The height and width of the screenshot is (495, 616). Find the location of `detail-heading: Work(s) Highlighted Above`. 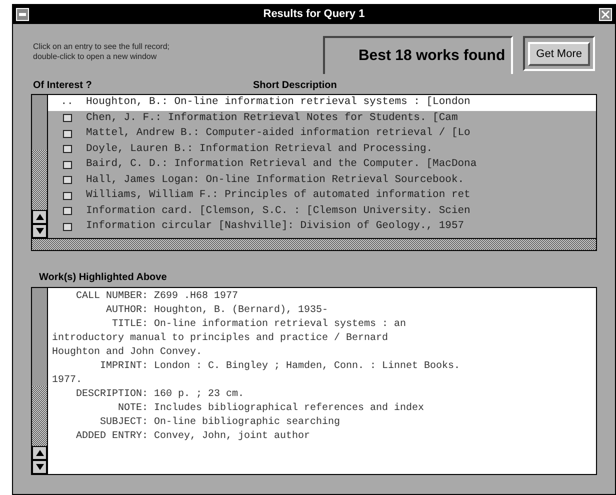

detail-heading: Work(s) Highlighted Above is located at coordinates (103, 278).